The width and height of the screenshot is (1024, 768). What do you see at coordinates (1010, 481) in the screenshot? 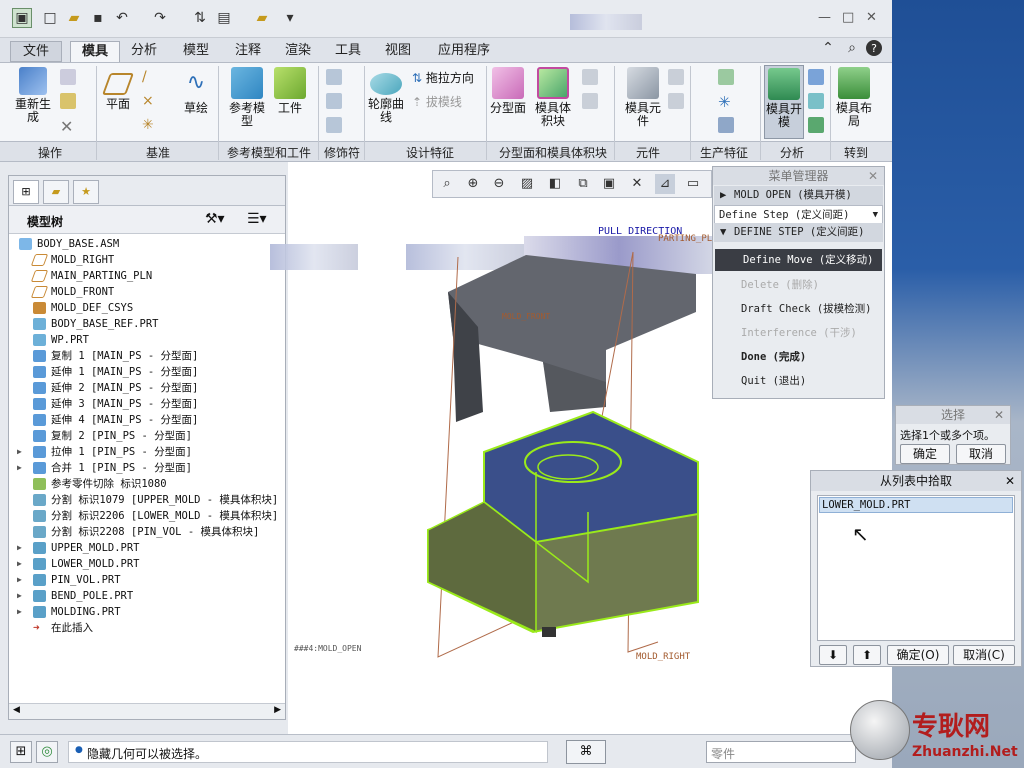
I see `pick-dialog-close-icon: ✕` at bounding box center [1010, 481].